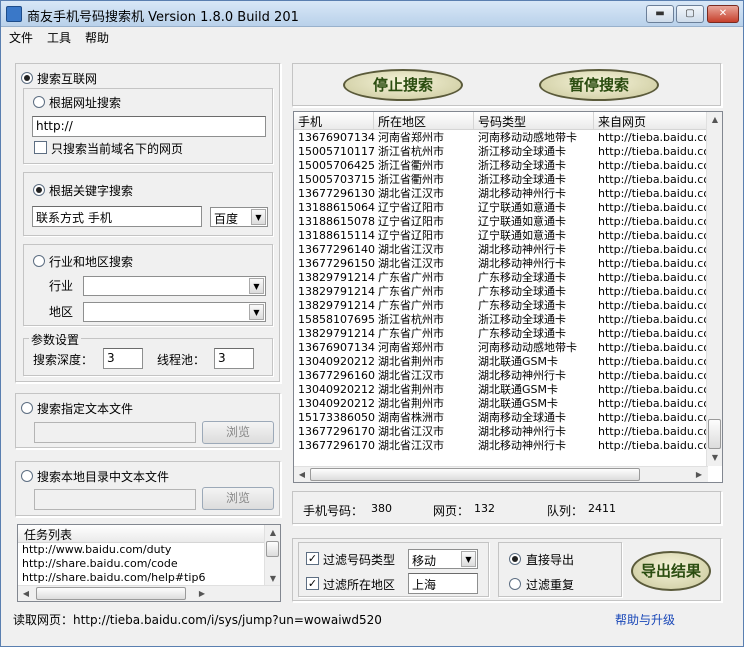 The width and height of the screenshot is (744, 647). I want to click on filter-region-checkbox: ✓, so click(312, 583).